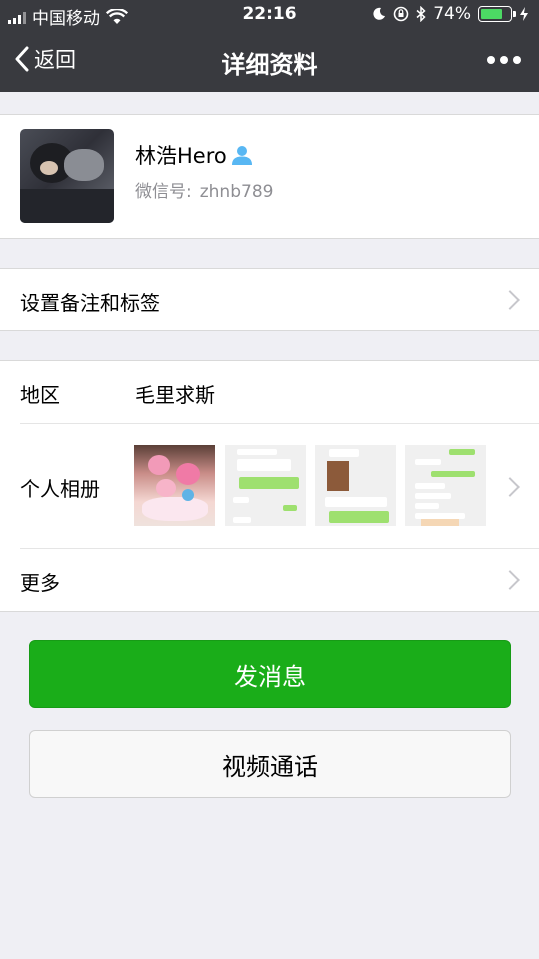 The width and height of the screenshot is (539, 959). Describe the element at coordinates (269, 65) in the screenshot. I see `page-title: 详细资料` at that location.